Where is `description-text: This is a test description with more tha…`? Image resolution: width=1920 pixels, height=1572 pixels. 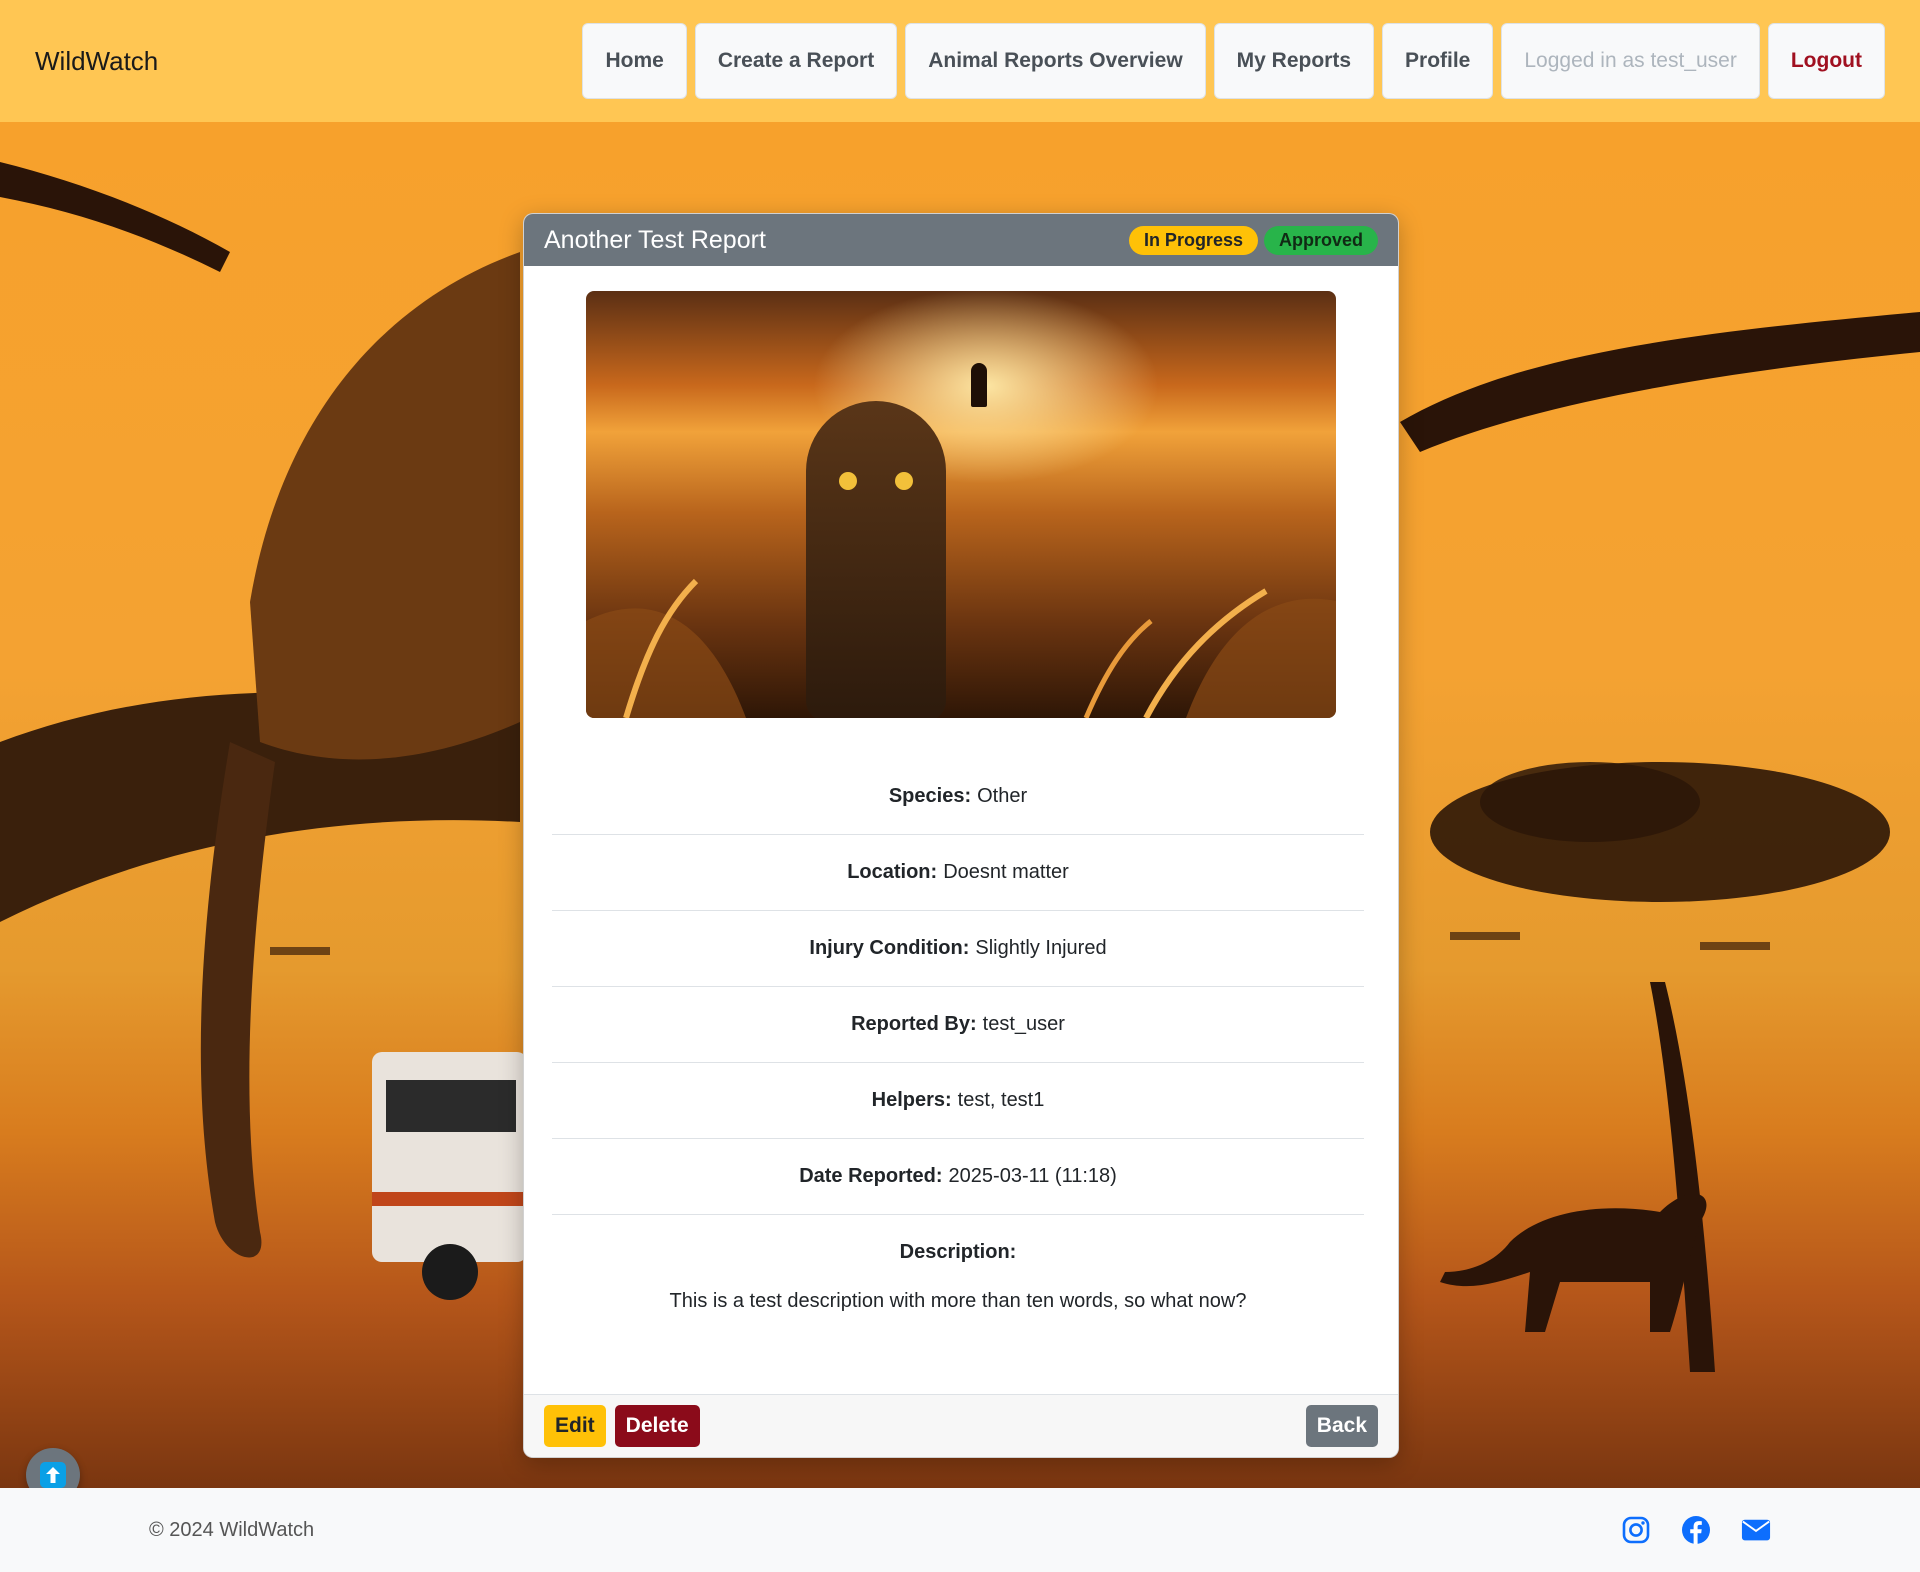
description-text: This is a test description with more tha… is located at coordinates (958, 1301).